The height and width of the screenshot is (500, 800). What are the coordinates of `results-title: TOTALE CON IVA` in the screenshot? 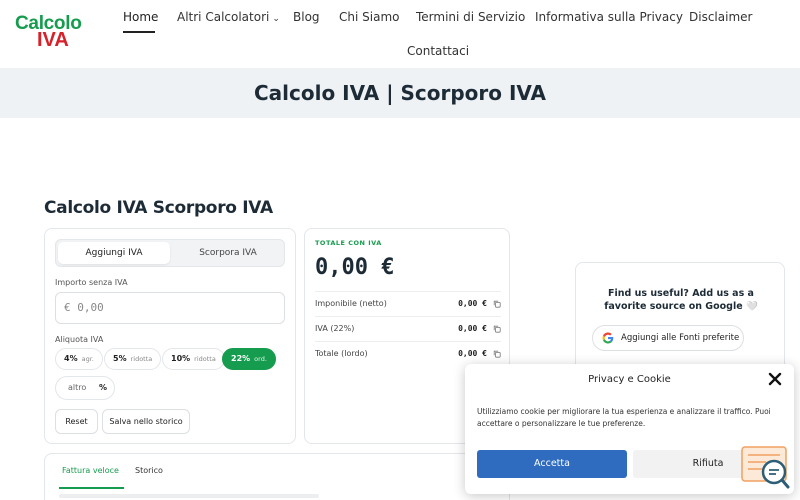 It's located at (348, 243).